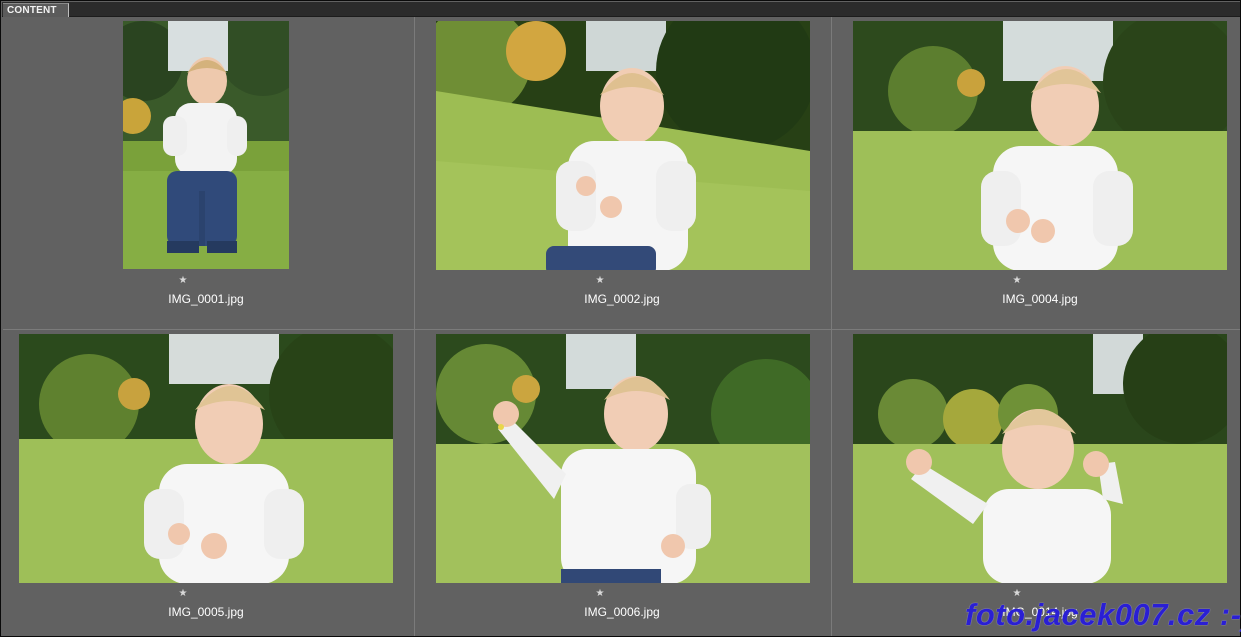 The image size is (1241, 637). What do you see at coordinates (36, 10) in the screenshot?
I see `tab-content: CONTENT` at bounding box center [36, 10].